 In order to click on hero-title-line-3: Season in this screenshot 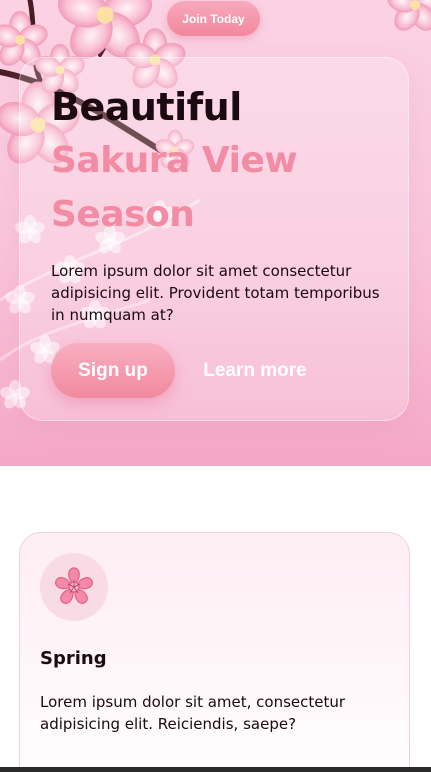, I will do `click(123, 214)`.